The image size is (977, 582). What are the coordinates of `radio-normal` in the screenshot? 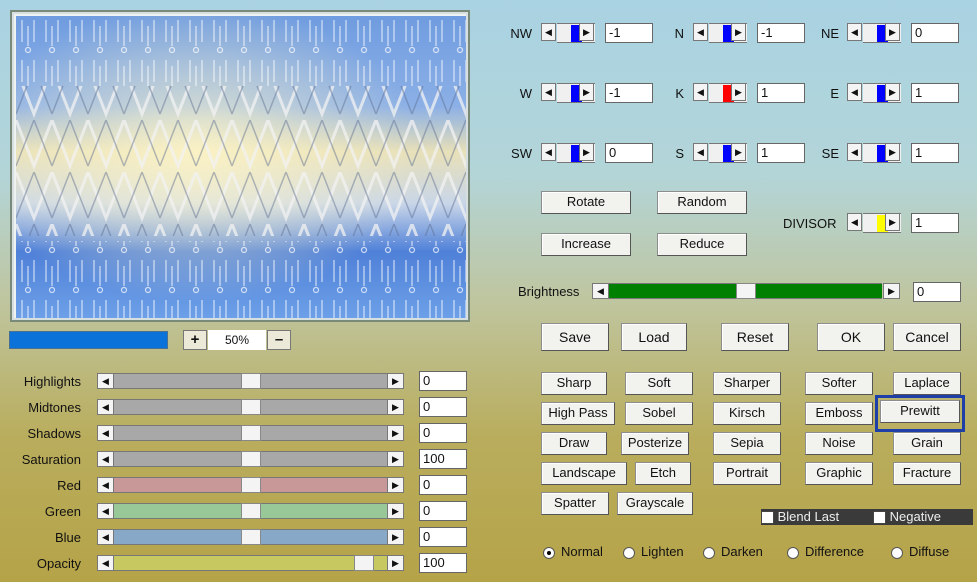 It's located at (549, 552).